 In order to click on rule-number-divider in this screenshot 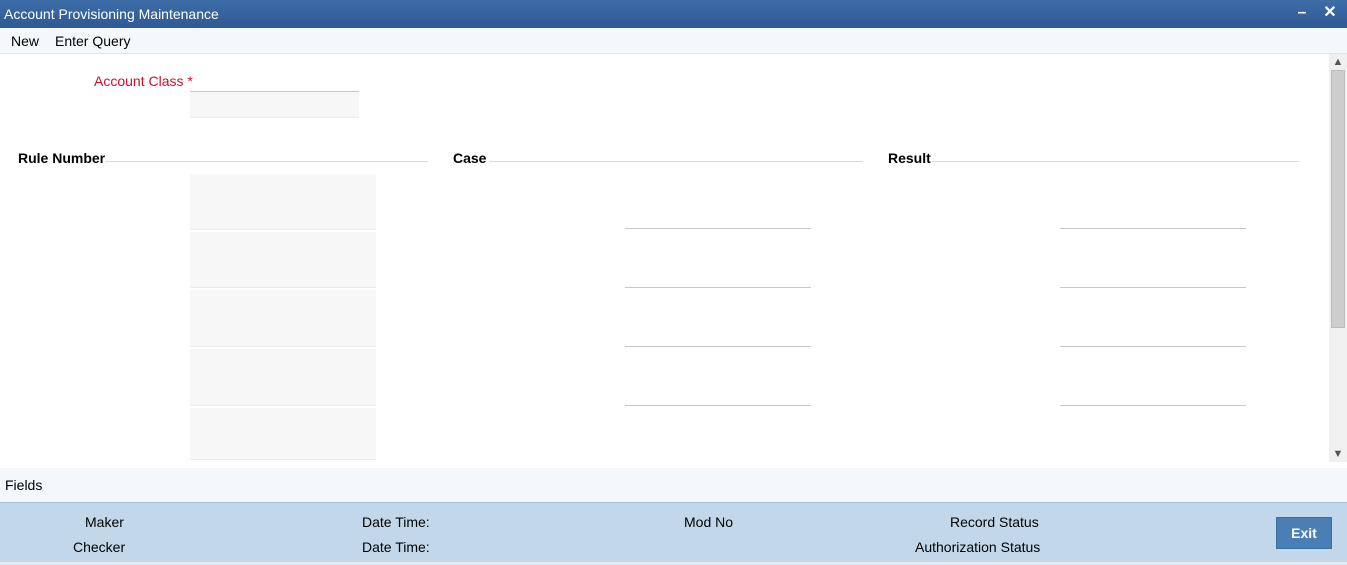, I will do `click(267, 161)`.